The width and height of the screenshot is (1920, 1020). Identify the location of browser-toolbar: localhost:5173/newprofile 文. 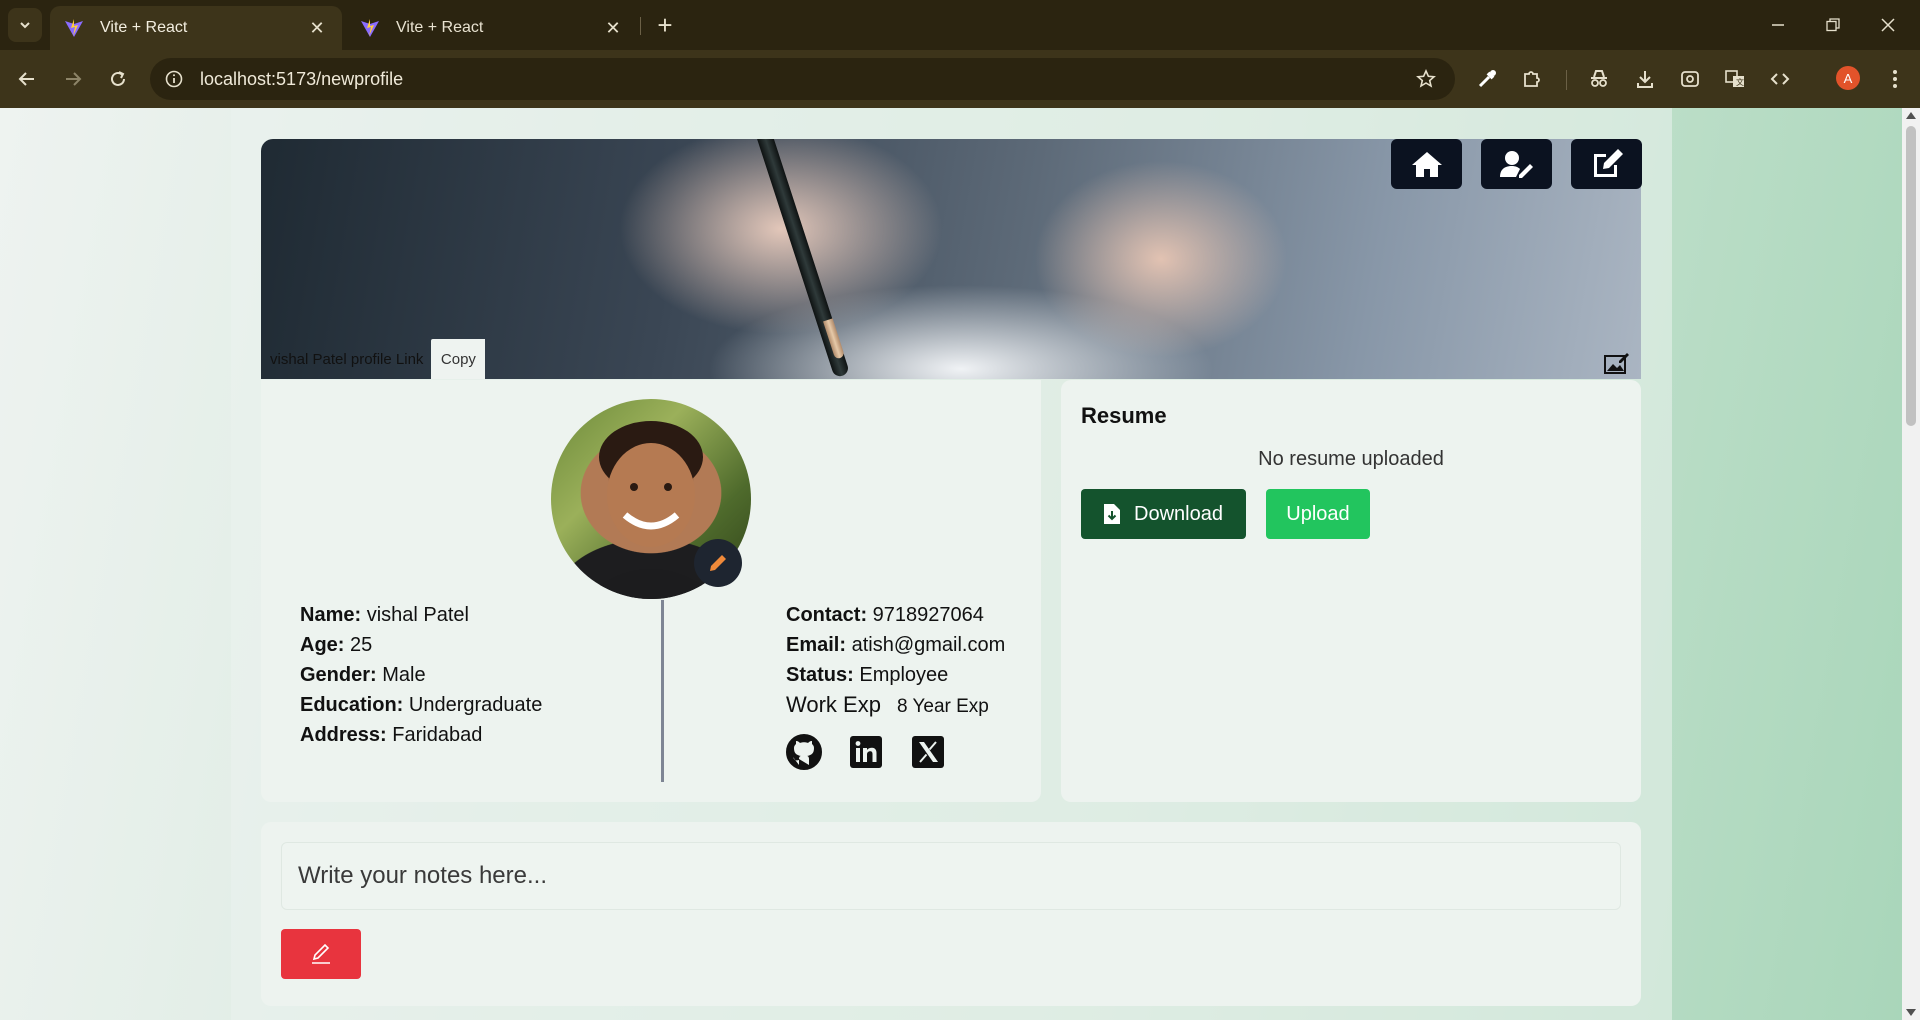
(960, 79).